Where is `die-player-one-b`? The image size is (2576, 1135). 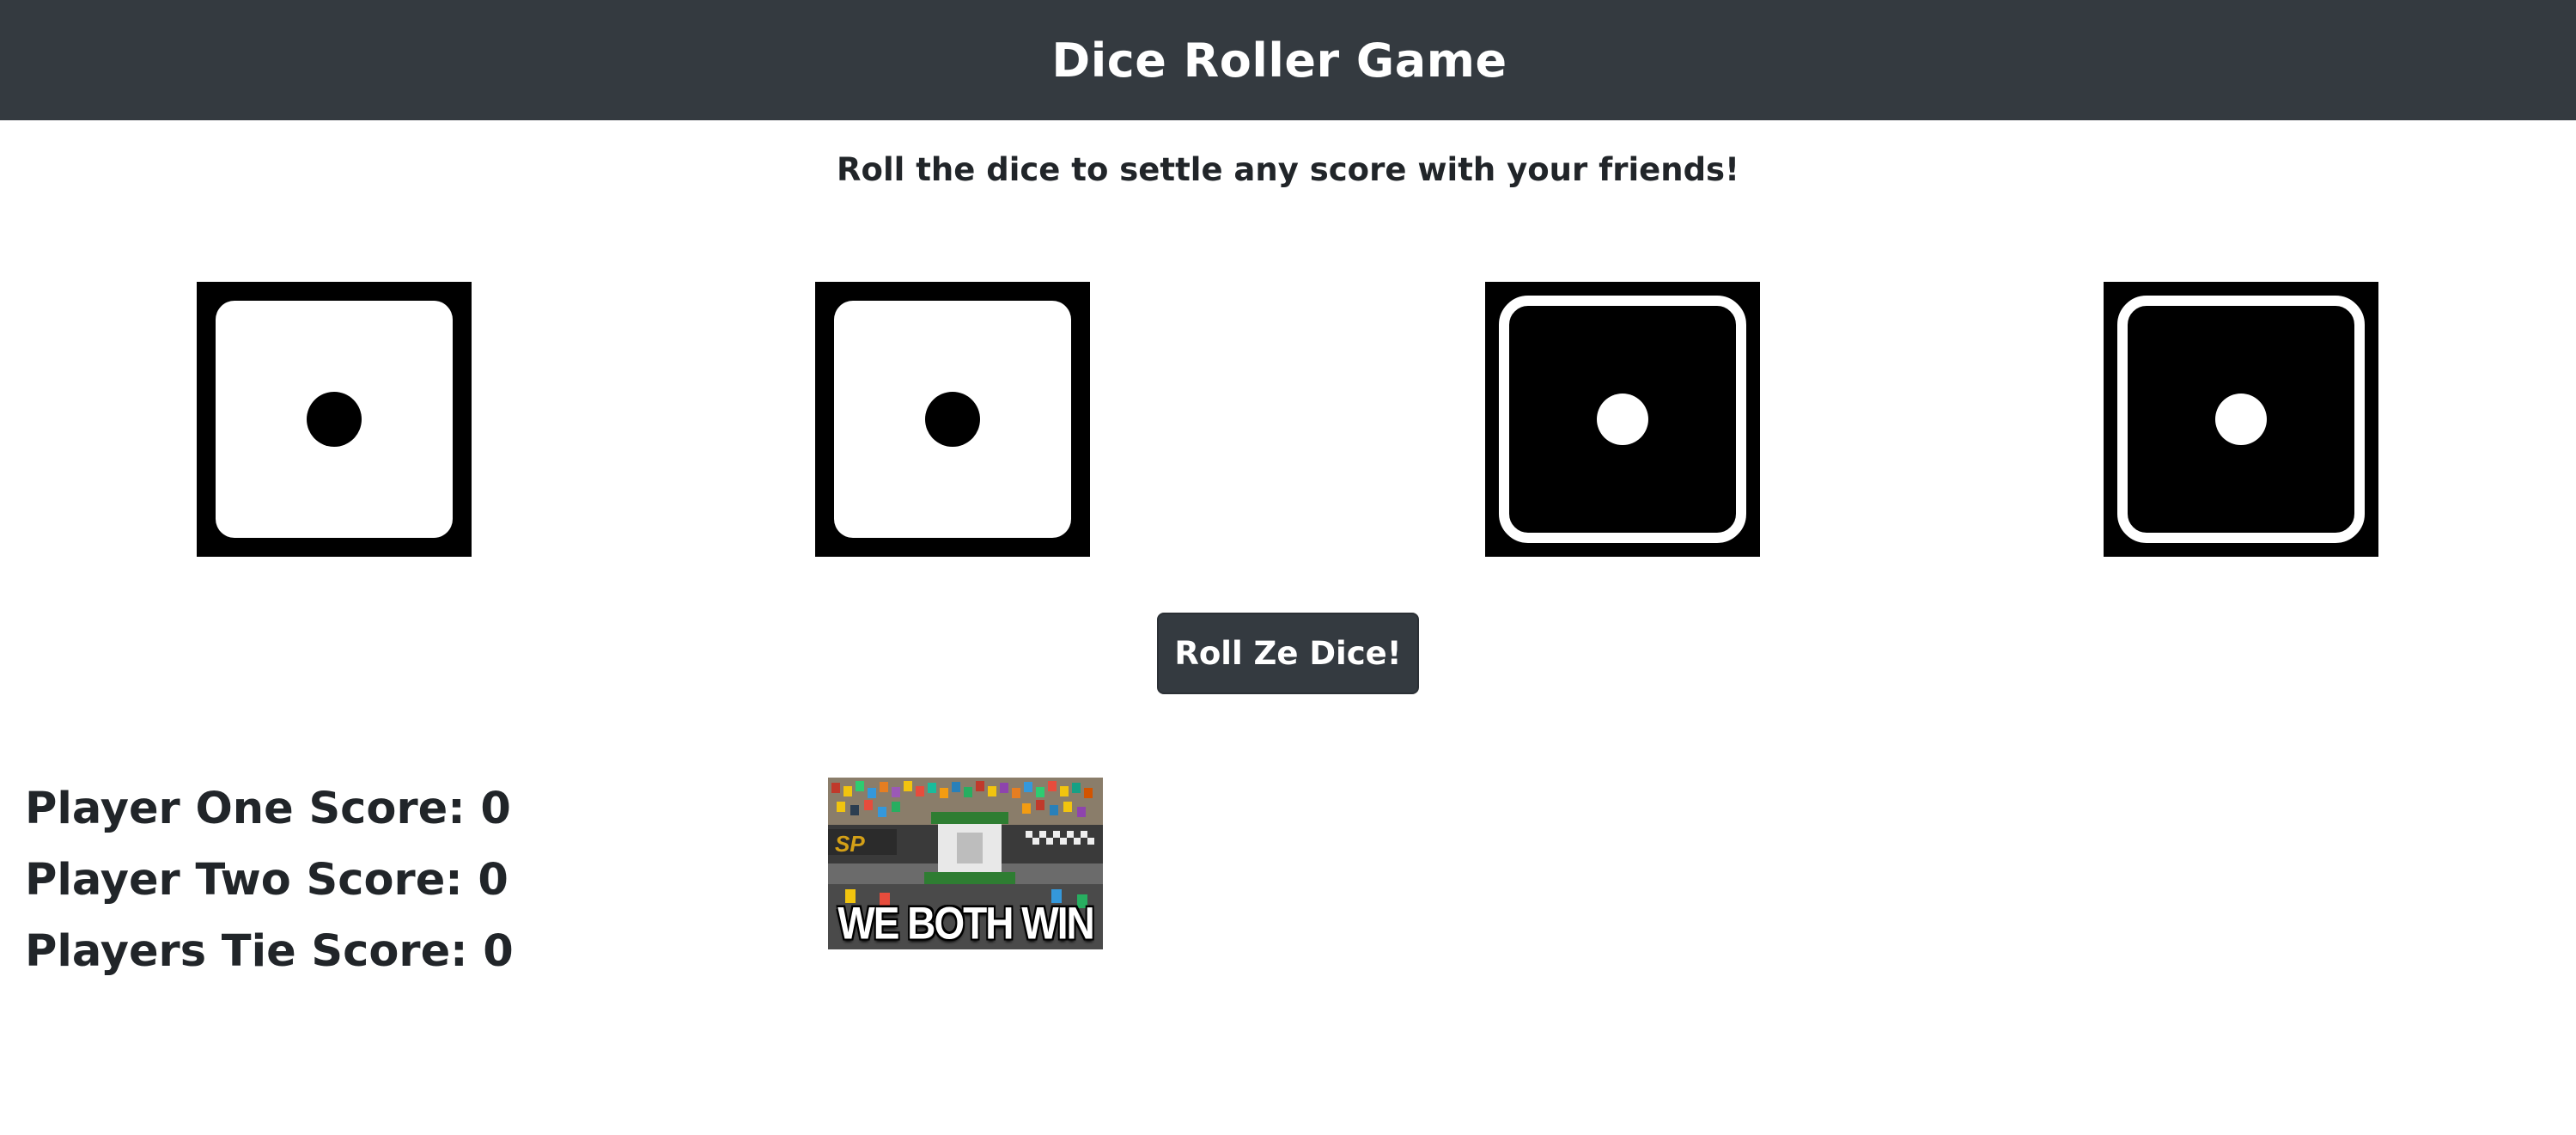 die-player-one-b is located at coordinates (952, 419).